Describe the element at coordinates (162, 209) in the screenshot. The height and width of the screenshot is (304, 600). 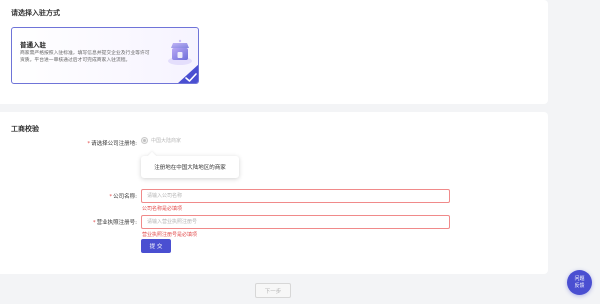
I see `company-name-error: 公司名称是必填项` at that location.